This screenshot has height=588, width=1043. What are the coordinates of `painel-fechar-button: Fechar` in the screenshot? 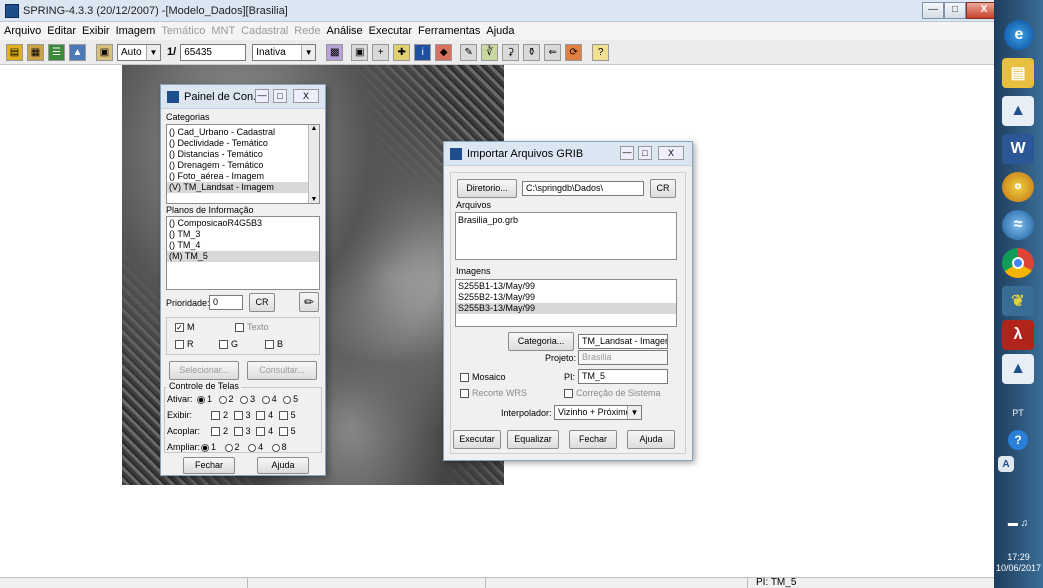 It's located at (209, 465).